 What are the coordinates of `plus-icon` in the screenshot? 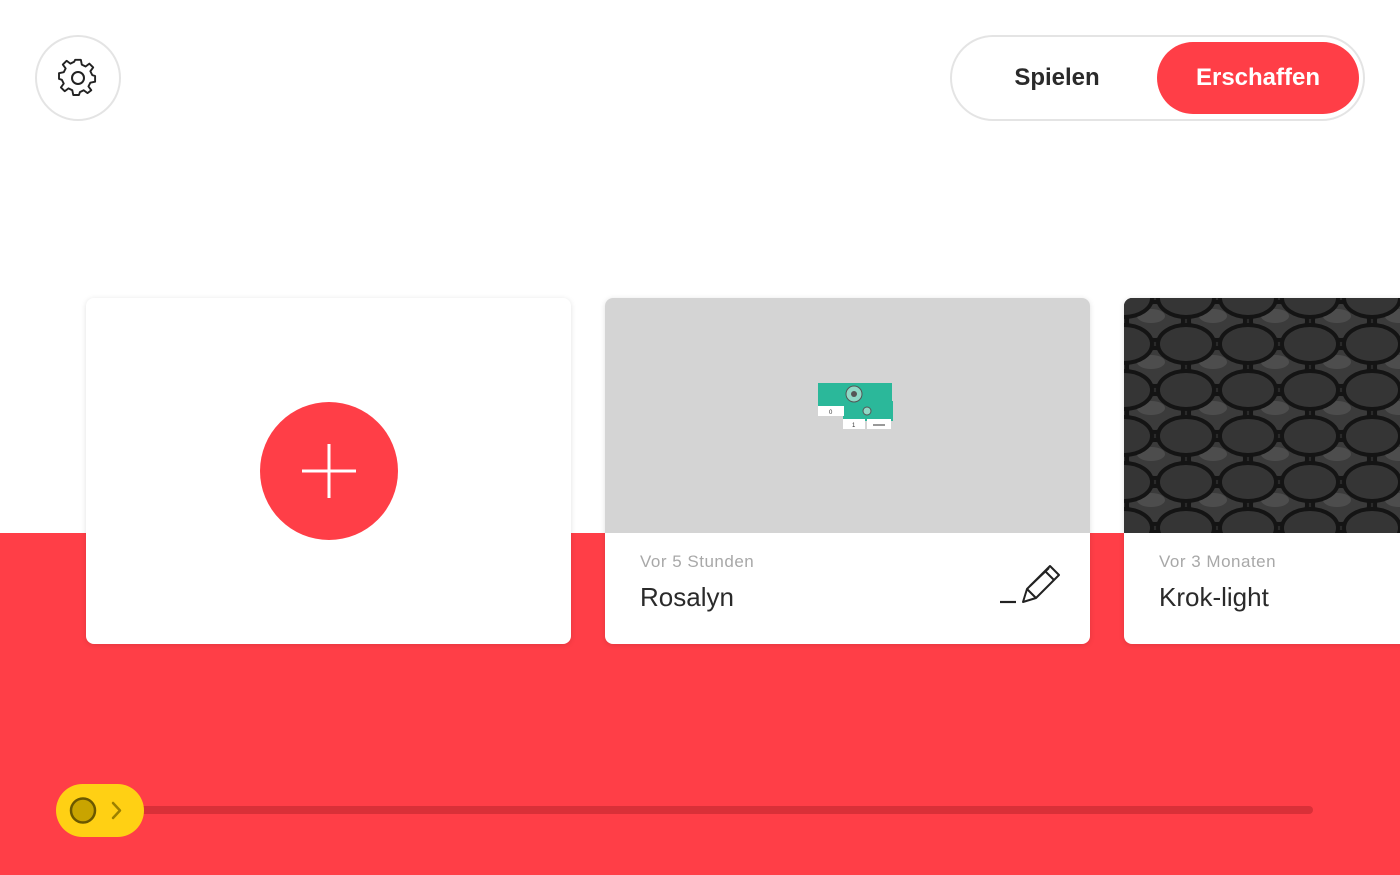 It's located at (329, 471).